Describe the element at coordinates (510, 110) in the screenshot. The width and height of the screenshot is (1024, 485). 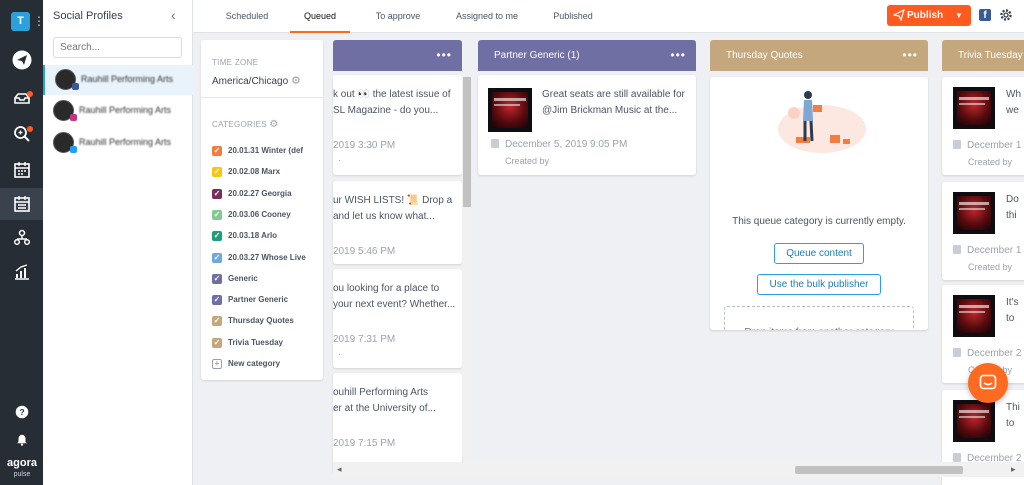
I see `post-thumbnail` at that location.